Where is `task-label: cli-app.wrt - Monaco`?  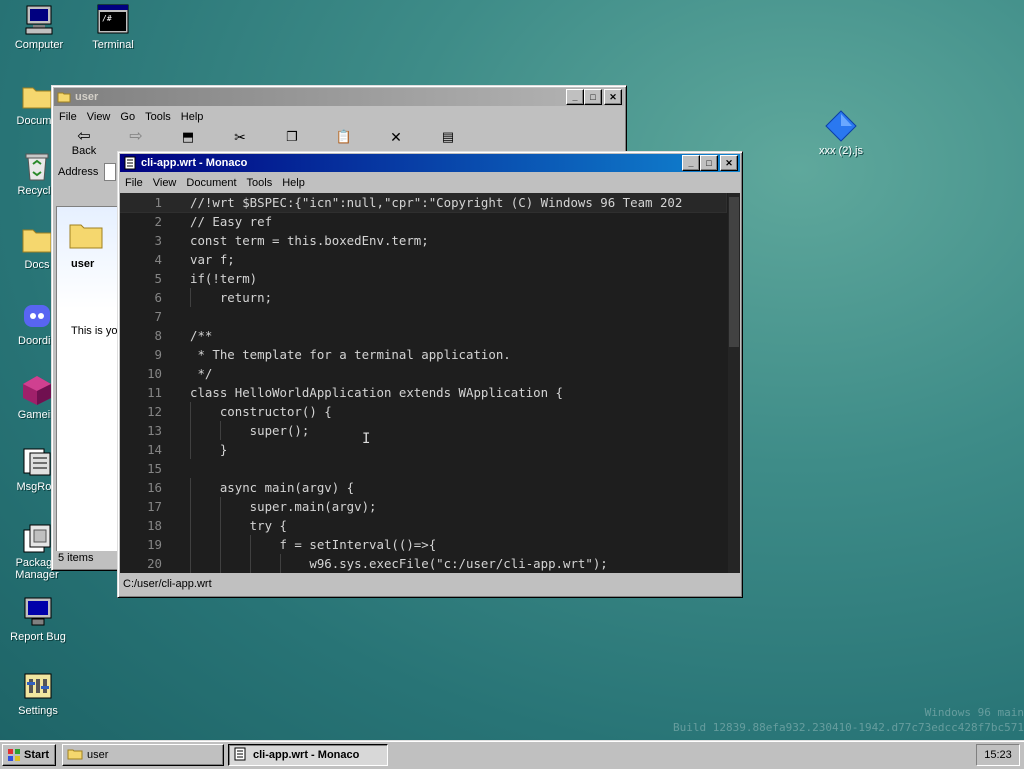
task-label: cli-app.wrt - Monaco is located at coordinates (306, 755).